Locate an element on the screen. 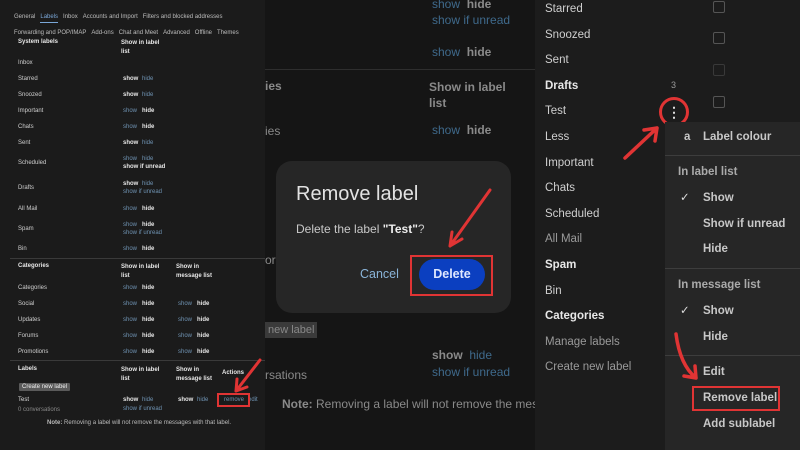 This screenshot has height=450, width=800. system-label-chats-label-list-hide-option: hide is located at coordinates (148, 127).